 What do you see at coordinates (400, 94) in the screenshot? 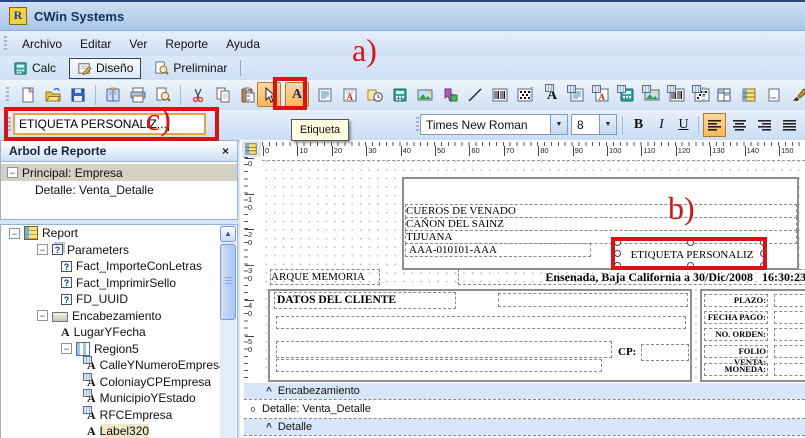
I see `calctext-tool-button` at bounding box center [400, 94].